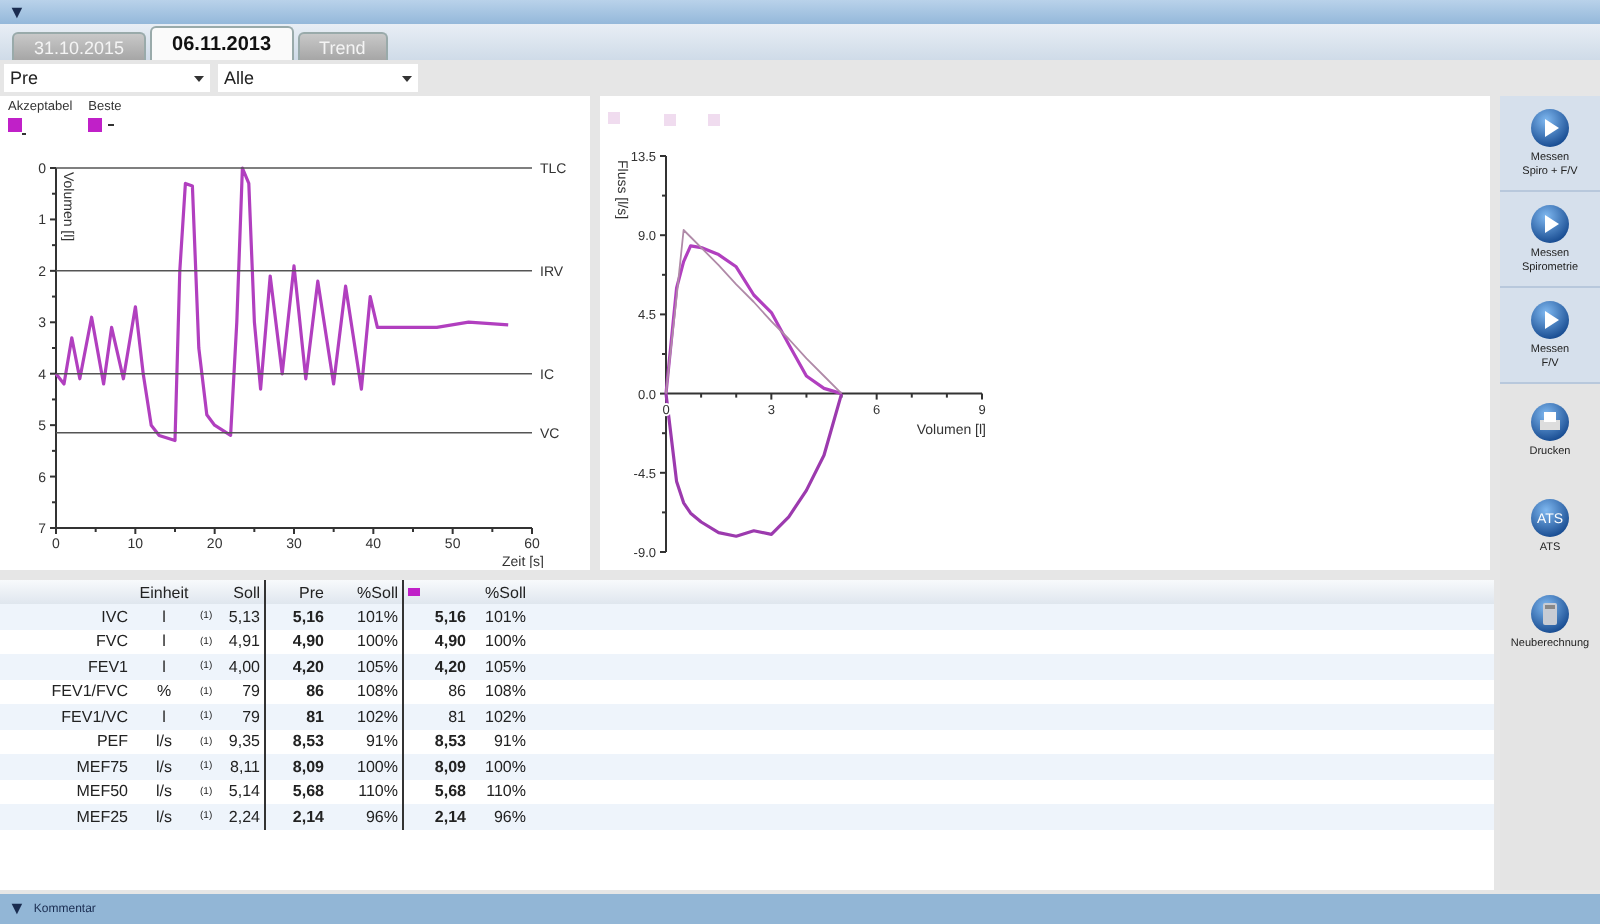 Image resolution: width=1600 pixels, height=924 pixels. Describe the element at coordinates (164, 592) in the screenshot. I see `column-header: Einheit` at that location.